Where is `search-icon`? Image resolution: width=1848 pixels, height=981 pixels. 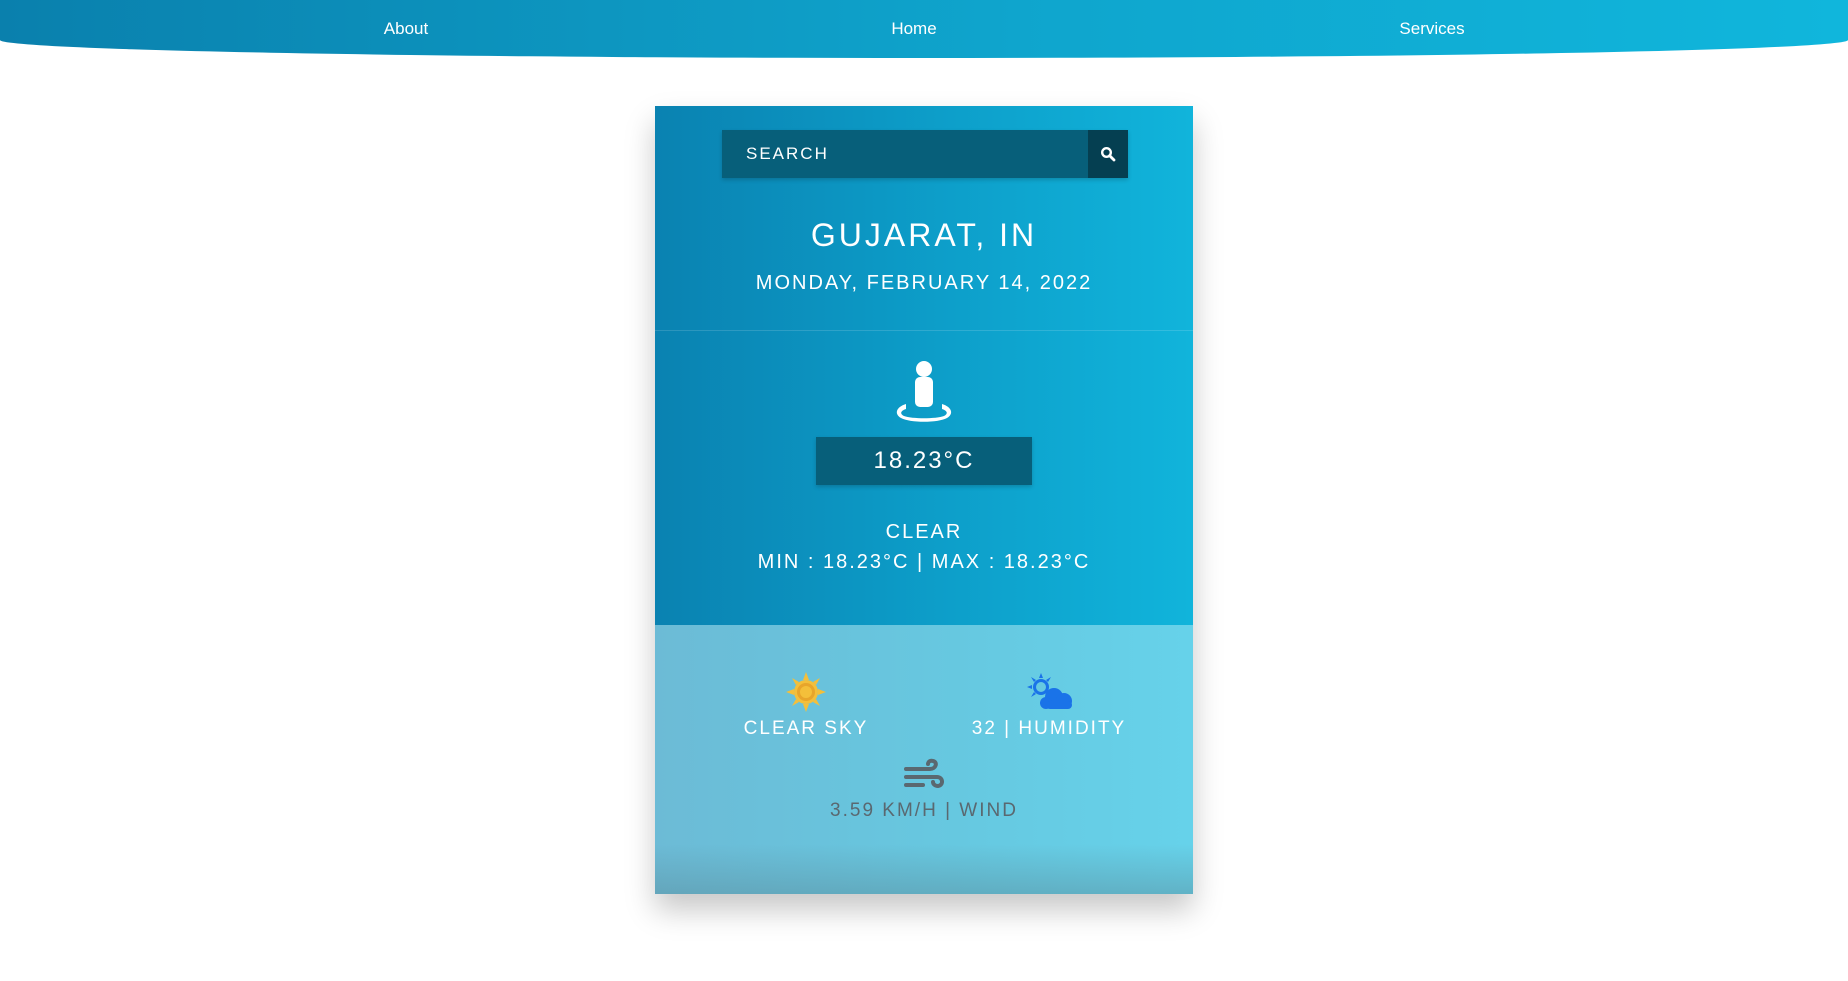 search-icon is located at coordinates (1108, 154).